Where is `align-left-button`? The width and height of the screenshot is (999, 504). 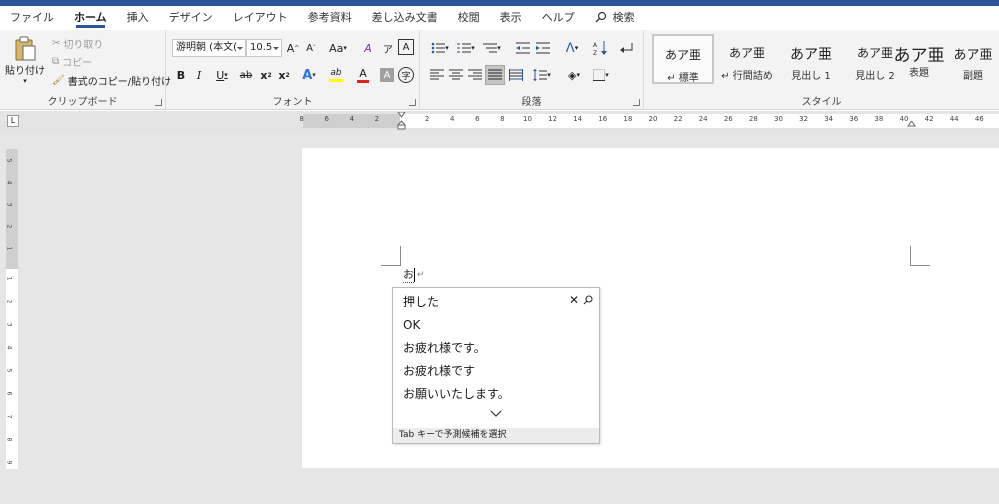 align-left-button is located at coordinates (437, 75).